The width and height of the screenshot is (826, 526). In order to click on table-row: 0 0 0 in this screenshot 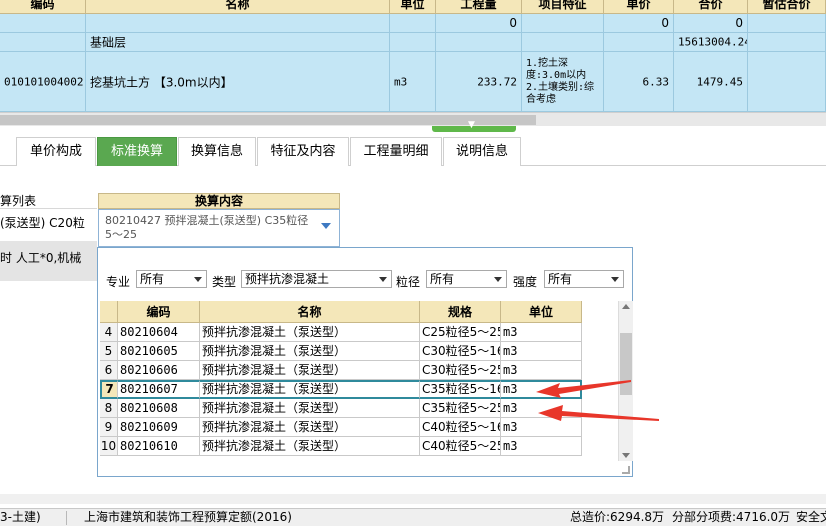, I will do `click(413, 23)`.